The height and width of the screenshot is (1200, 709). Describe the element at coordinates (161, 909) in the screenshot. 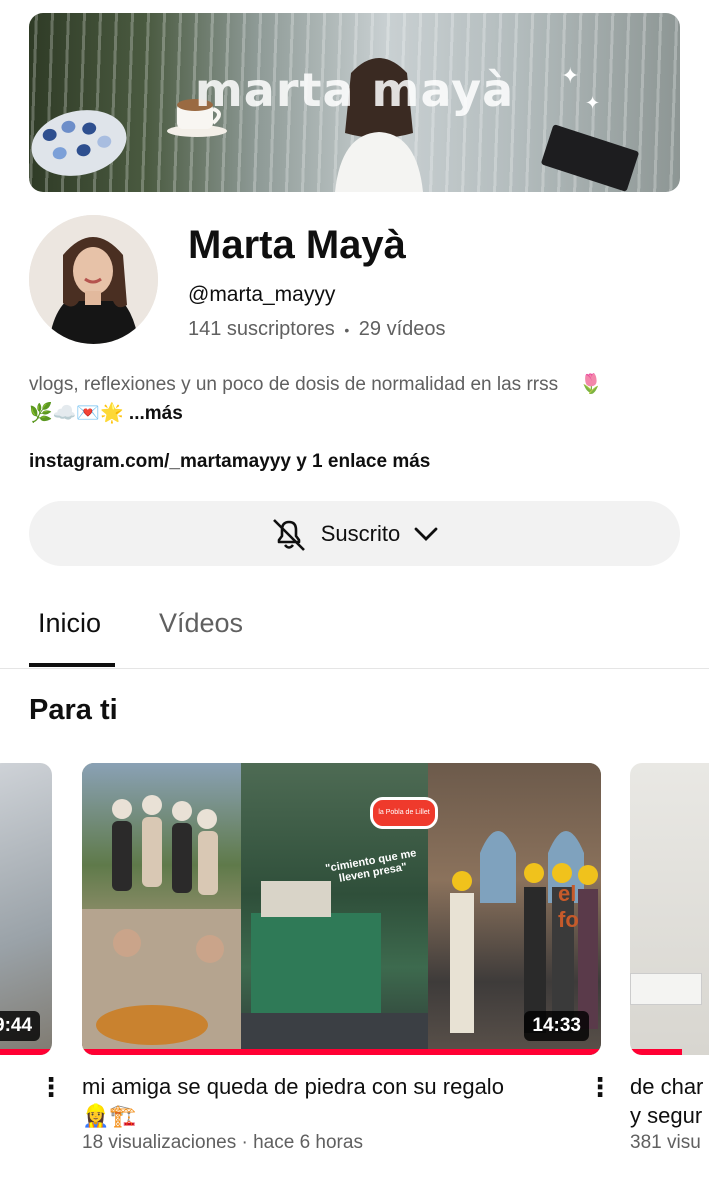

I see `thumbnail-panel-friends` at that location.